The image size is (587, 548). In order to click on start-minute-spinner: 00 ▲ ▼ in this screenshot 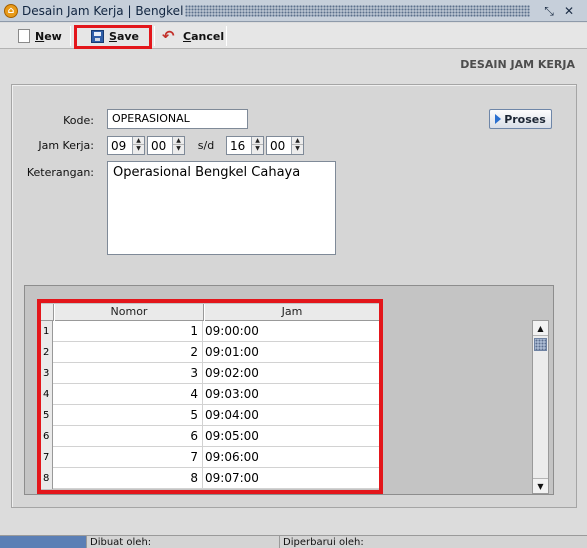, I will do `click(166, 145)`.